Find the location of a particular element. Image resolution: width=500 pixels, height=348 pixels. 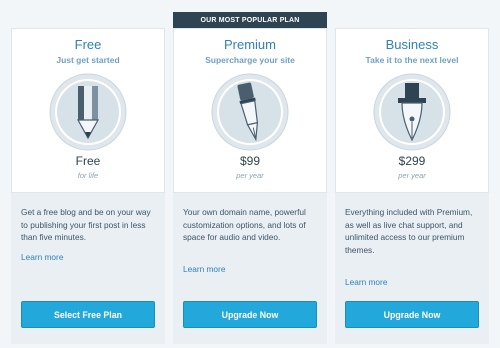

plan-tagline: Just get started is located at coordinates (88, 60).